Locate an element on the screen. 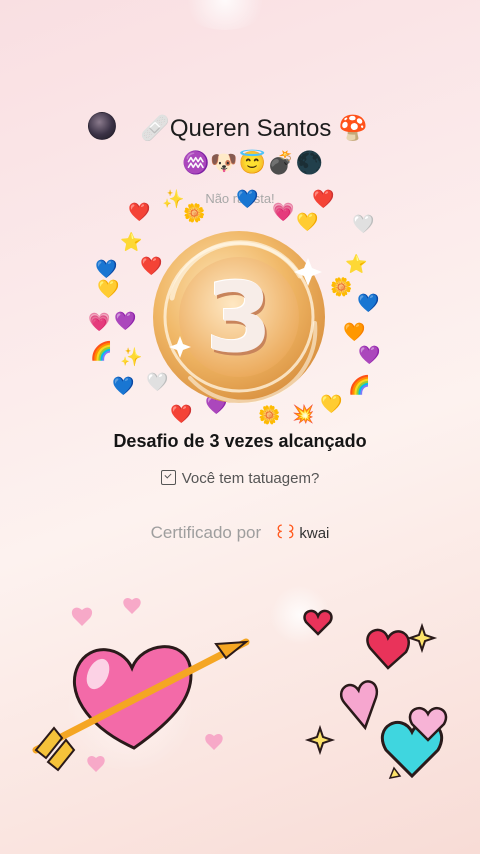  cert-label: Certificado por is located at coordinates (206, 532).